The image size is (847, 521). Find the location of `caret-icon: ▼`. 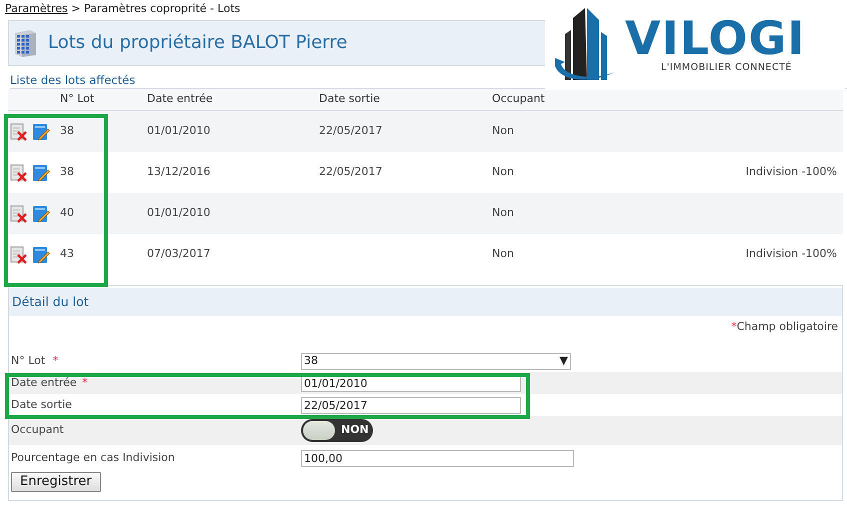

caret-icon: ▼ is located at coordinates (564, 361).